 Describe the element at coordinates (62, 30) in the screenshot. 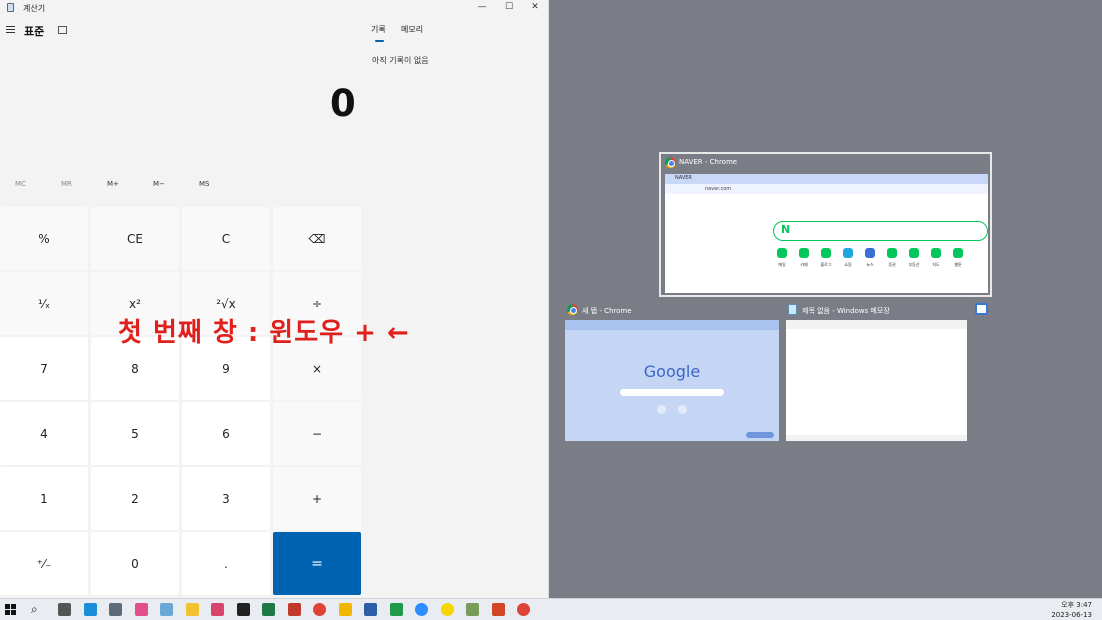

I see `keep-on-top-icon` at that location.